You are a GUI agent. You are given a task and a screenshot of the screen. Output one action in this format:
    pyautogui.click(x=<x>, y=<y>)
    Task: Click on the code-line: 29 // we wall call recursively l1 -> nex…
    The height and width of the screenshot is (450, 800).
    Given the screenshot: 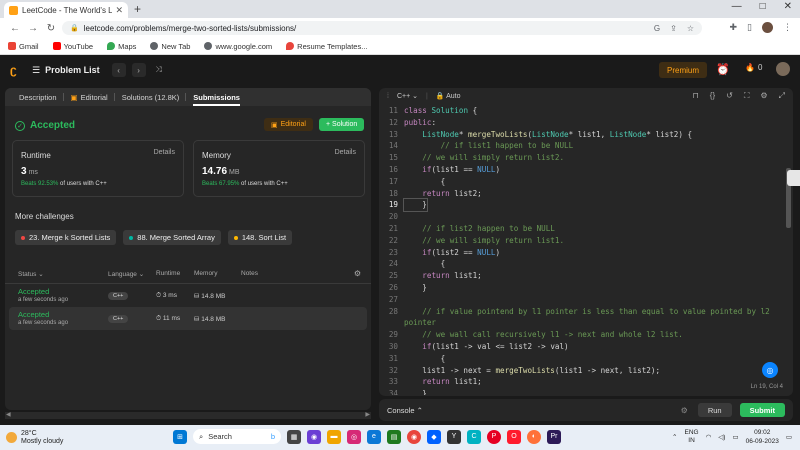 What is the action you would take?
    pyautogui.click(x=586, y=335)
    